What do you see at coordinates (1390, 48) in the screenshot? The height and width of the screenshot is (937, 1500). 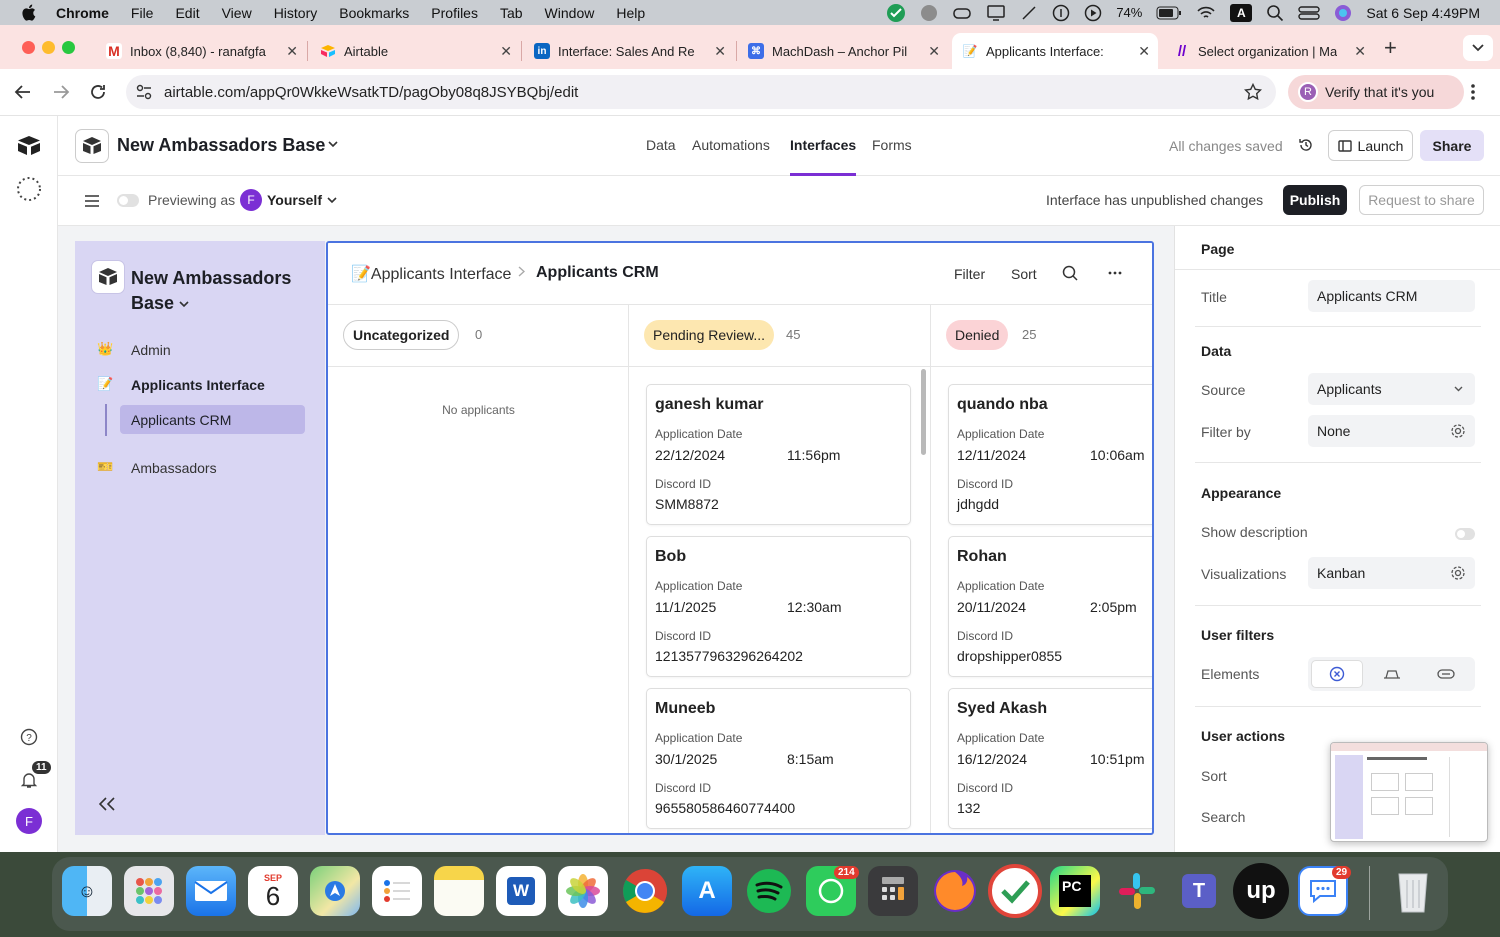 I see `new-tab-icon: +` at bounding box center [1390, 48].